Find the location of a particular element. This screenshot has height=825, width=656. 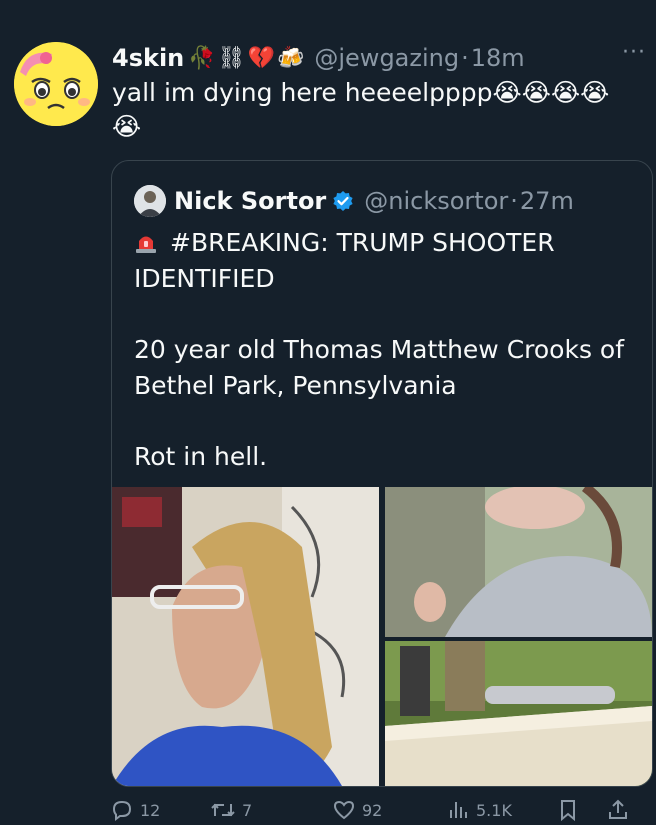

siren-icon is located at coordinates (146, 244).